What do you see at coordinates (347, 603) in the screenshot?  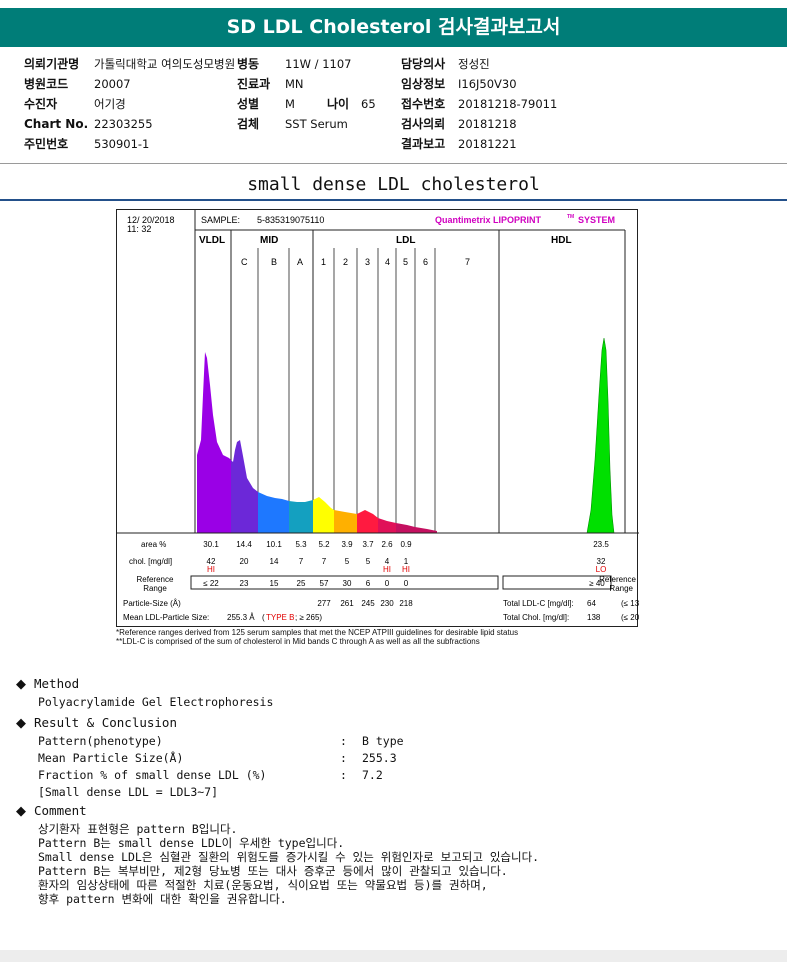 I see `particle-2: 261` at bounding box center [347, 603].